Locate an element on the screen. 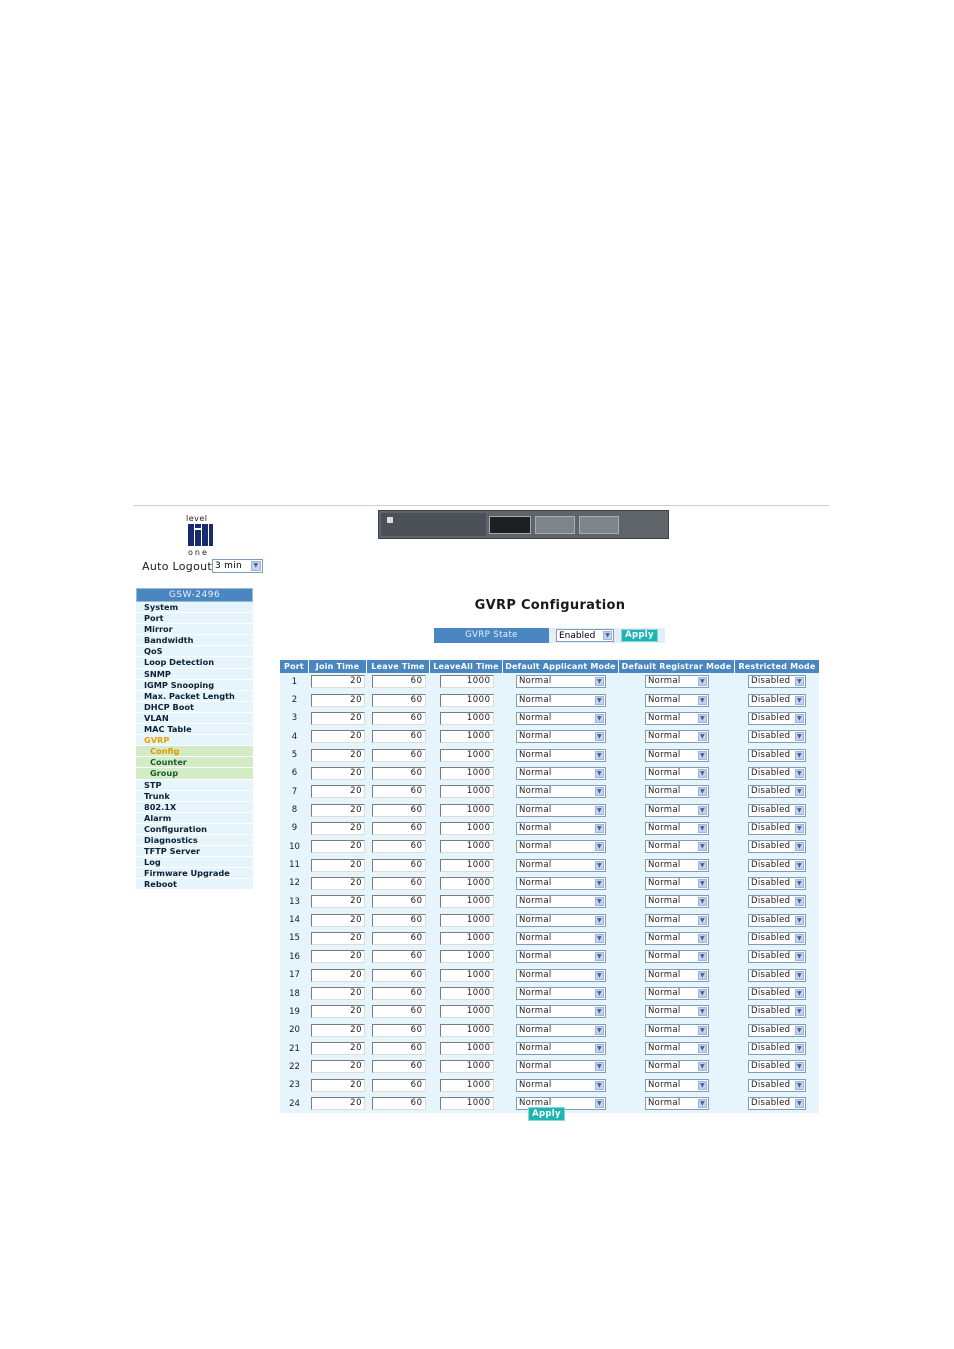 This screenshot has width=954, height=1349. sidebar-item-stp: STP is located at coordinates (194, 785).